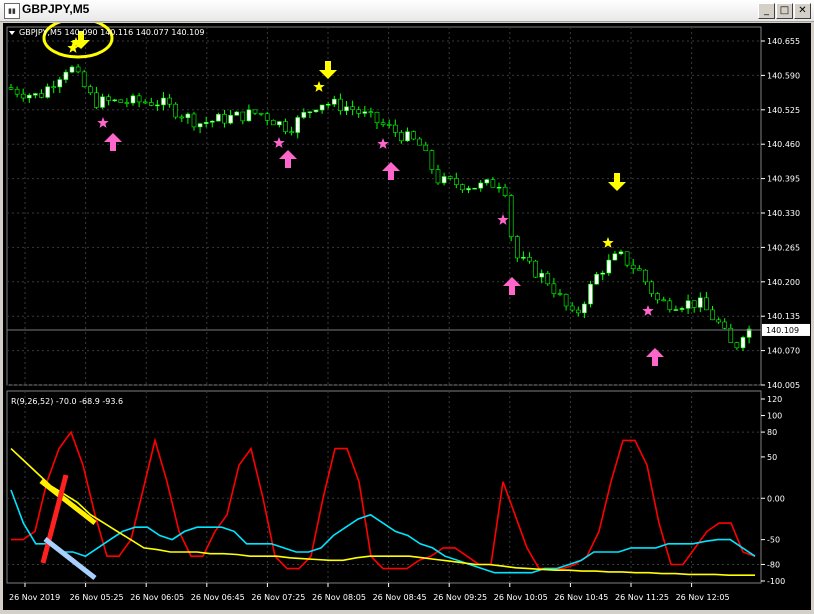  Describe the element at coordinates (12, 11) in the screenshot. I see `chart-window-icon: ▮▮` at that location.